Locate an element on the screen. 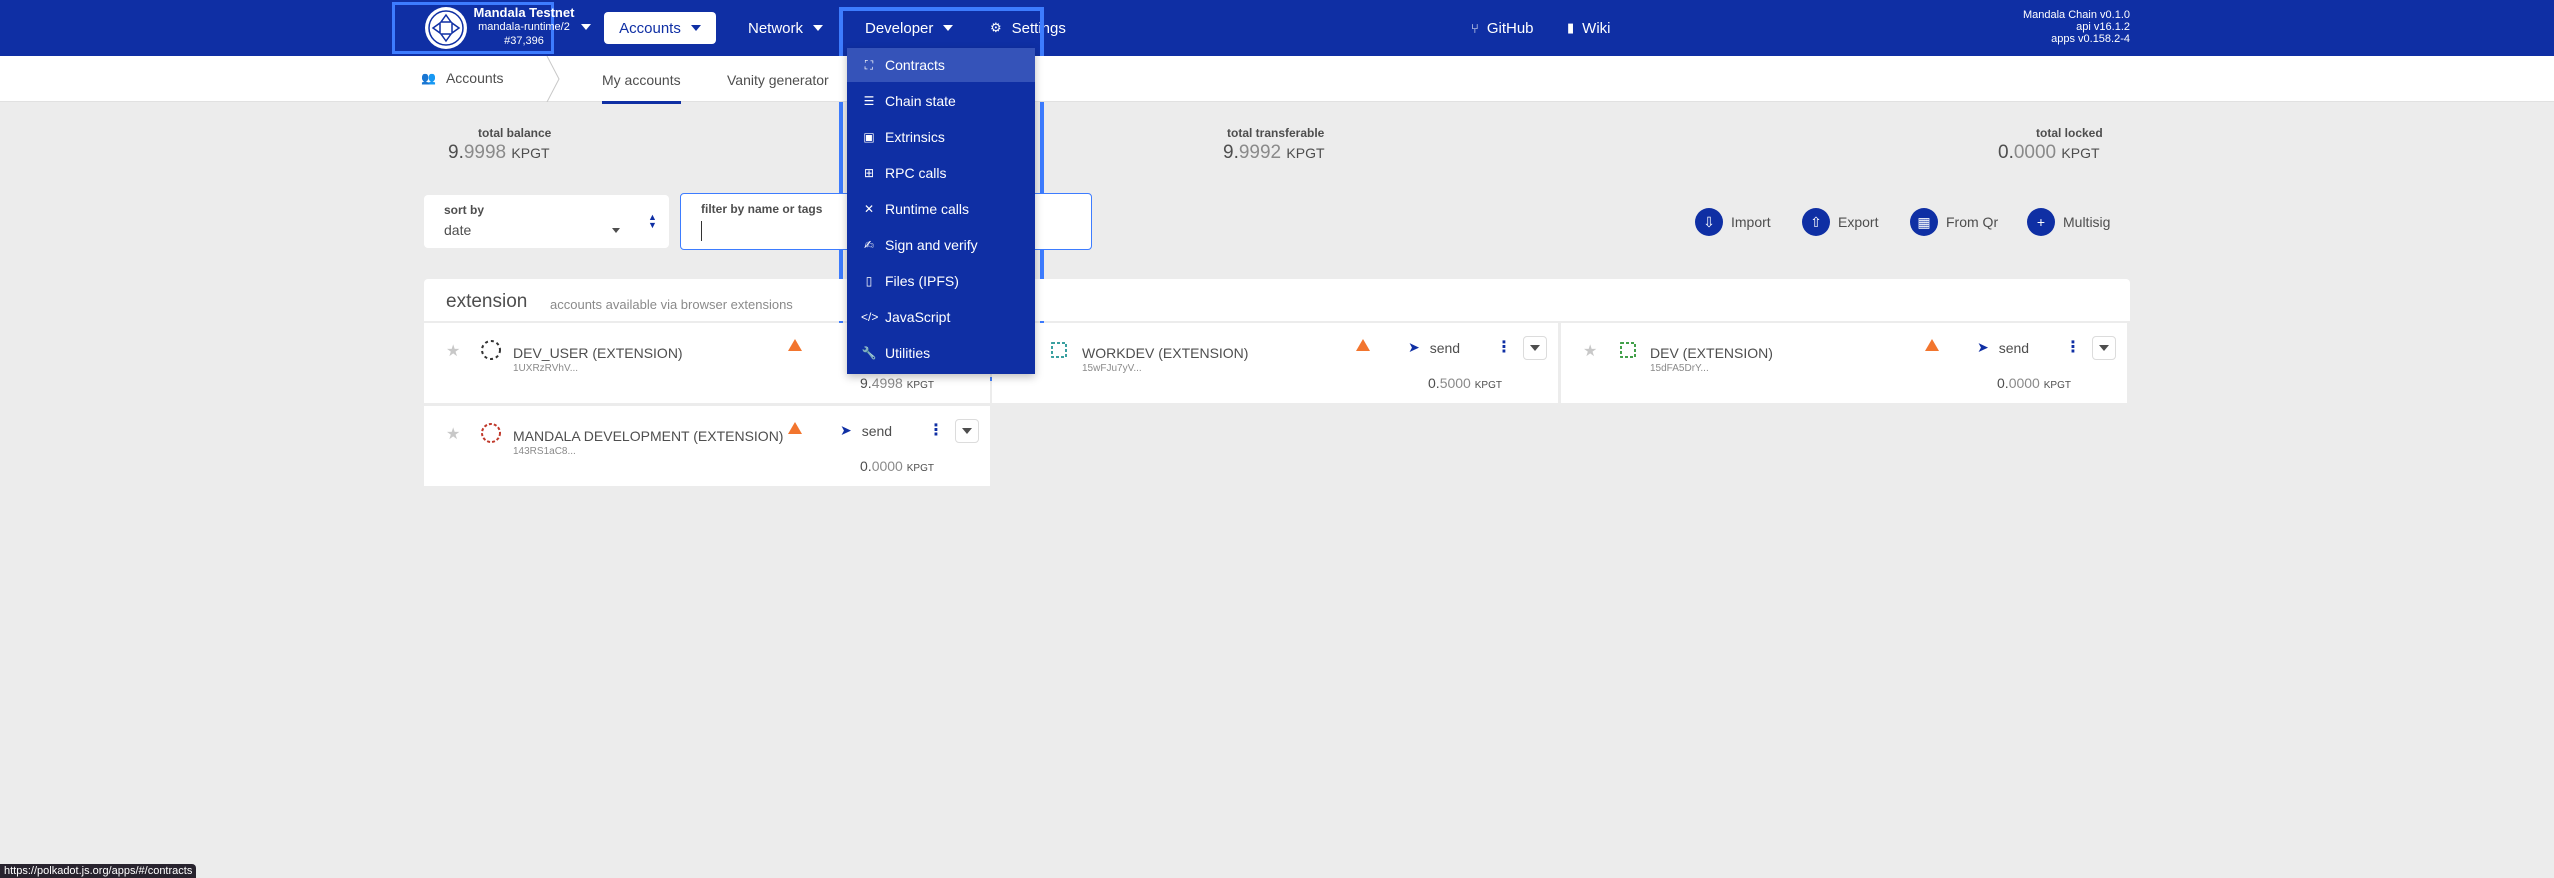 The image size is (2554, 878). from-qr-button: ▦ From Qr is located at coordinates (1954, 222).